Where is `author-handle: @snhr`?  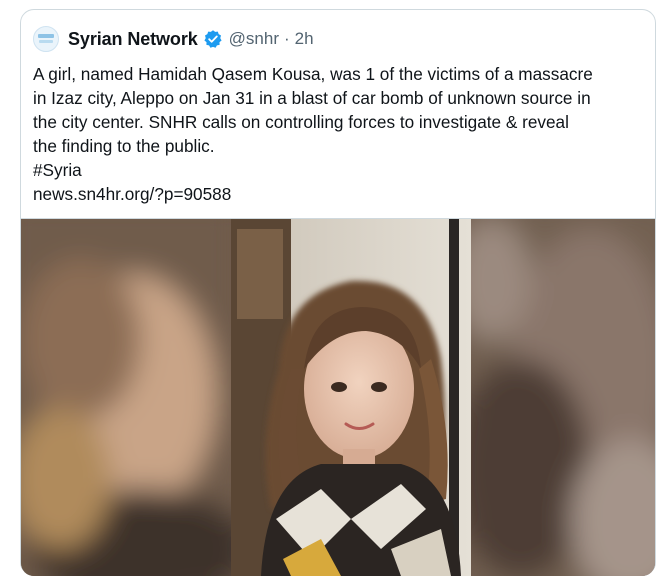
author-handle: @snhr is located at coordinates (254, 39).